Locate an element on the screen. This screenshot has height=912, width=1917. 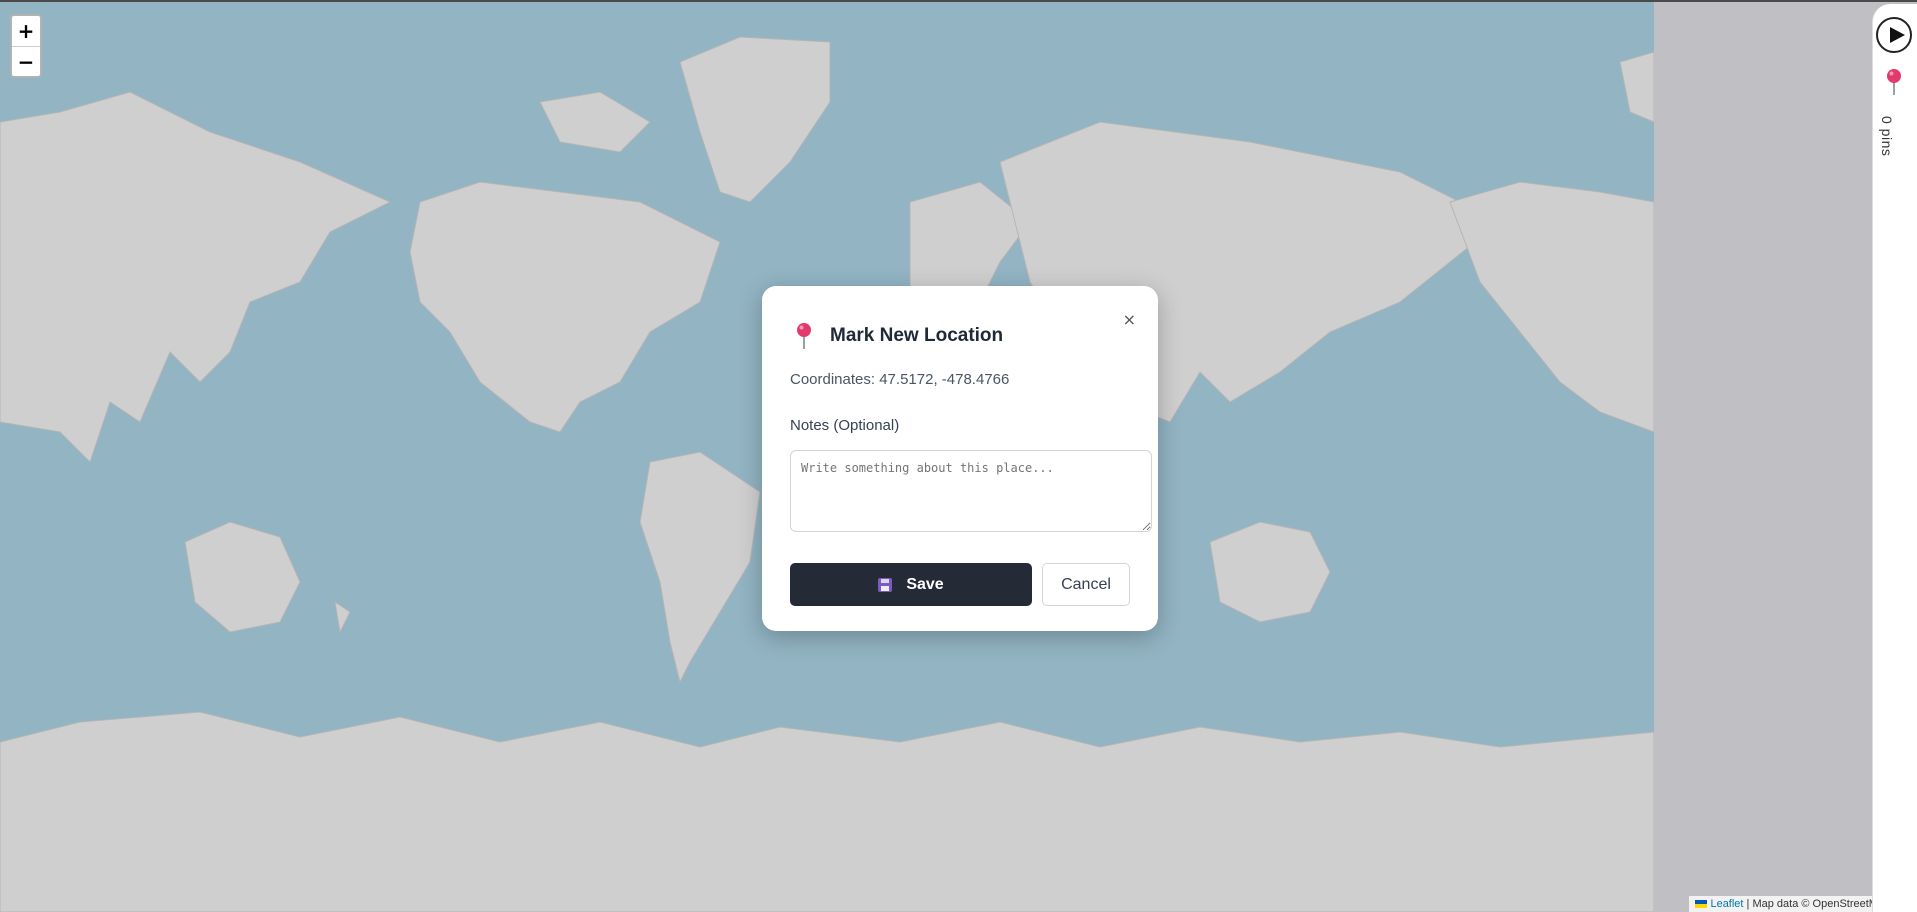
notes-input is located at coordinates (971, 491).